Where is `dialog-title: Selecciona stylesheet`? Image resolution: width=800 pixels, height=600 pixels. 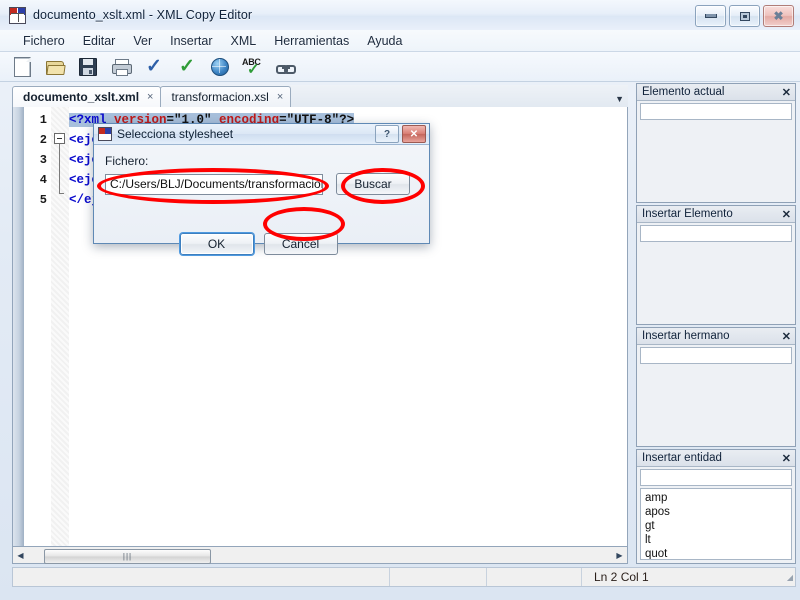 dialog-title: Selecciona stylesheet is located at coordinates (175, 134).